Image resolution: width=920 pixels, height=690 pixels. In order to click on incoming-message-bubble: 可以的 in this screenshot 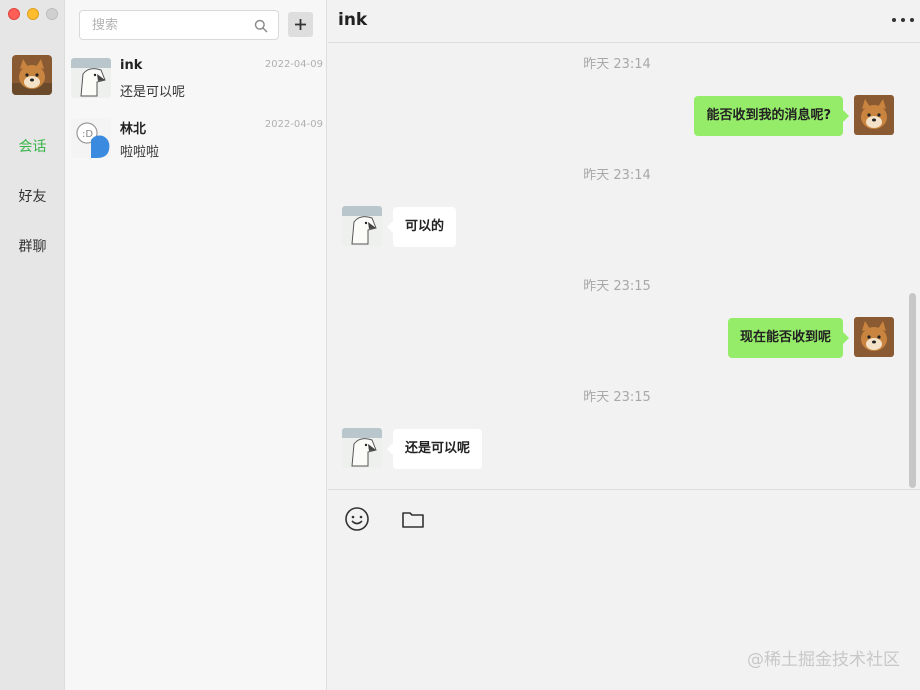, I will do `click(421, 227)`.